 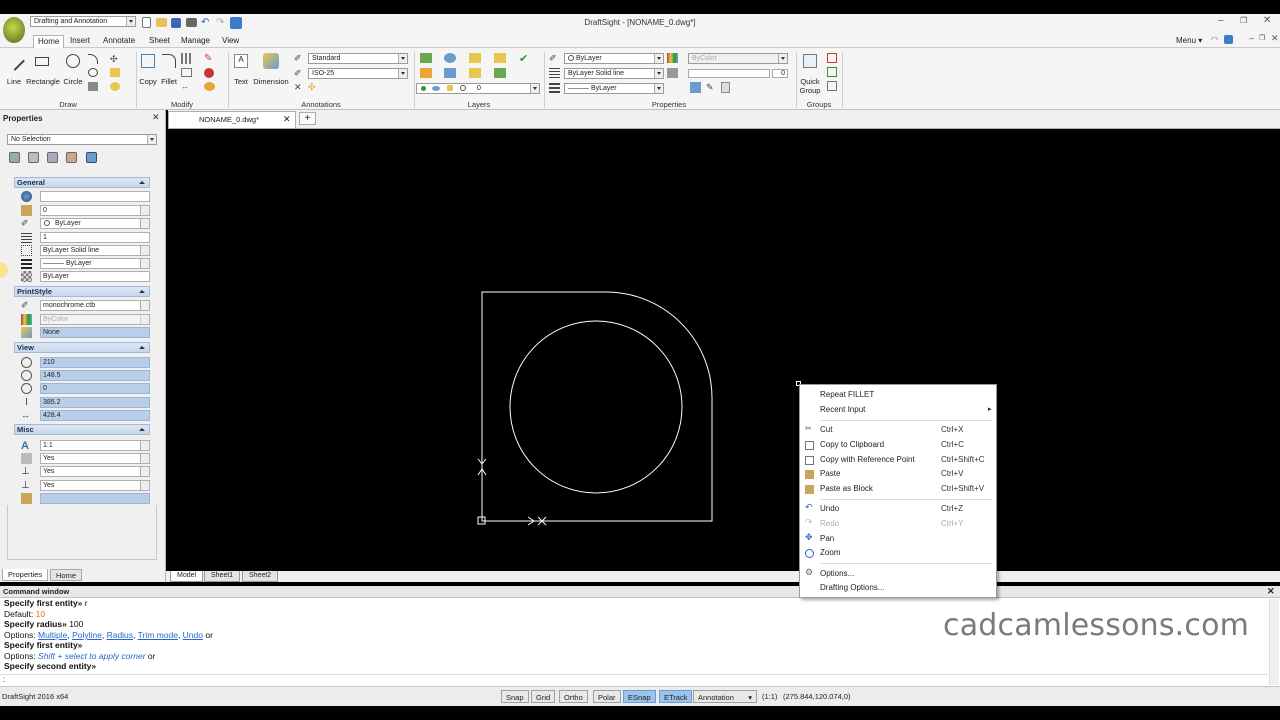 I want to click on dimension-tool-icon, so click(x=271, y=61).